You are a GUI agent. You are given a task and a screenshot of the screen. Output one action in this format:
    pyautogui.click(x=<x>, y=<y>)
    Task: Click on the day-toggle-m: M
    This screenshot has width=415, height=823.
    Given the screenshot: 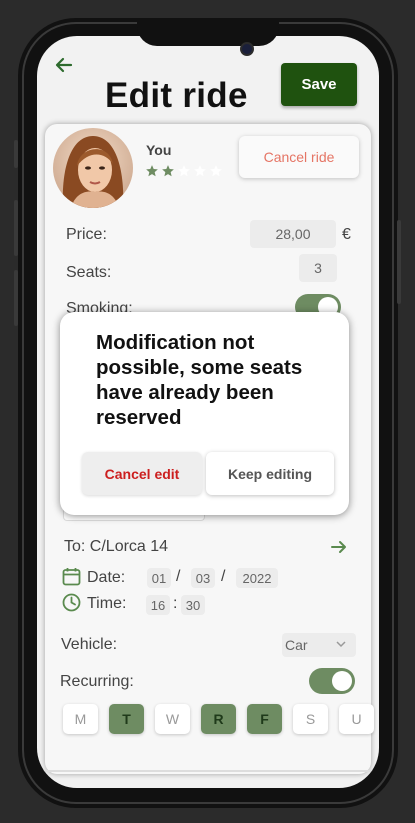 What is the action you would take?
    pyautogui.click(x=80, y=719)
    